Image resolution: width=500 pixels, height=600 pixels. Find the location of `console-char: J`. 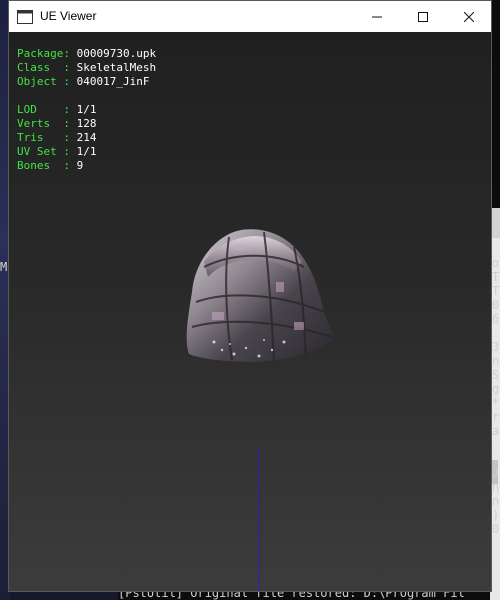

console-char: J is located at coordinates (496, 473).